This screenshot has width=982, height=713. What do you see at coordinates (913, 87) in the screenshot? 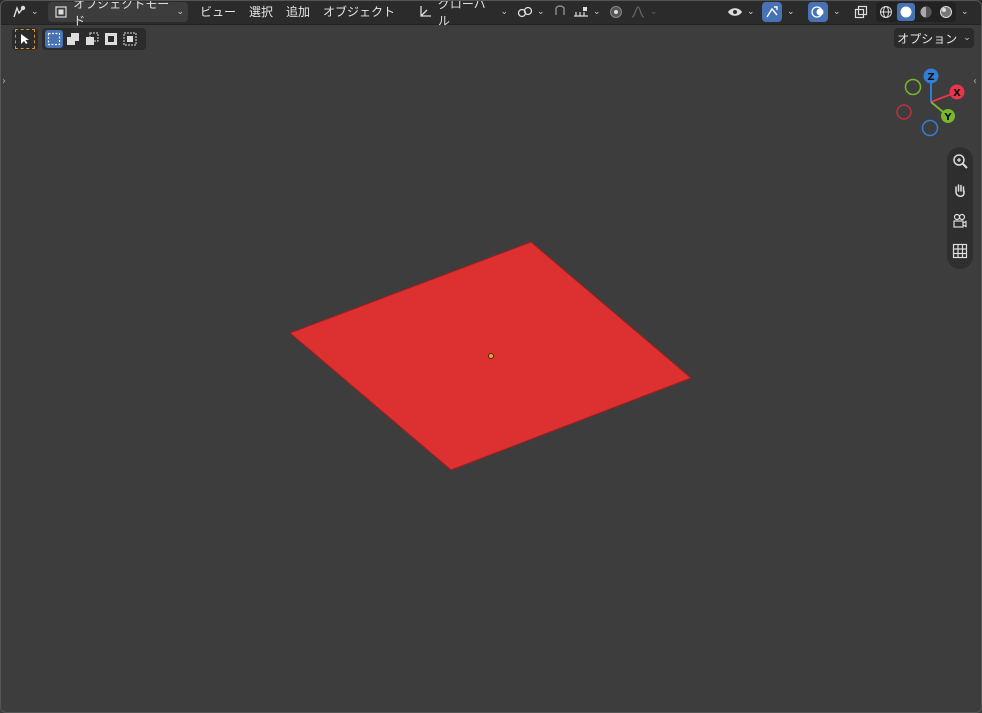
I see `gizmo-neg-y-handle` at bounding box center [913, 87].